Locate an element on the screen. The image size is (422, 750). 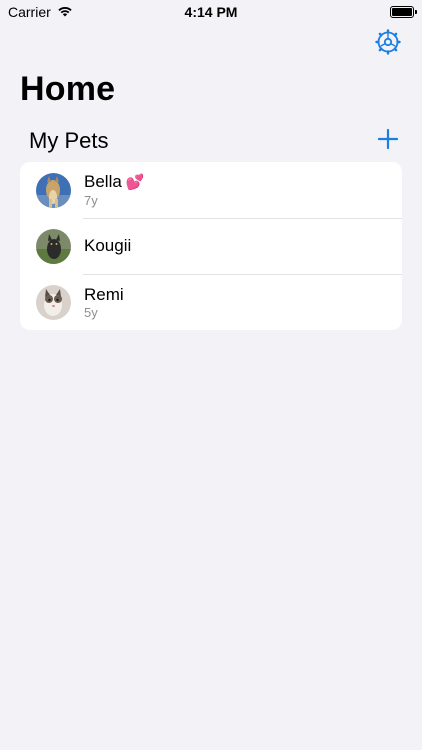
pet-age: 7y is located at coordinates (91, 200).